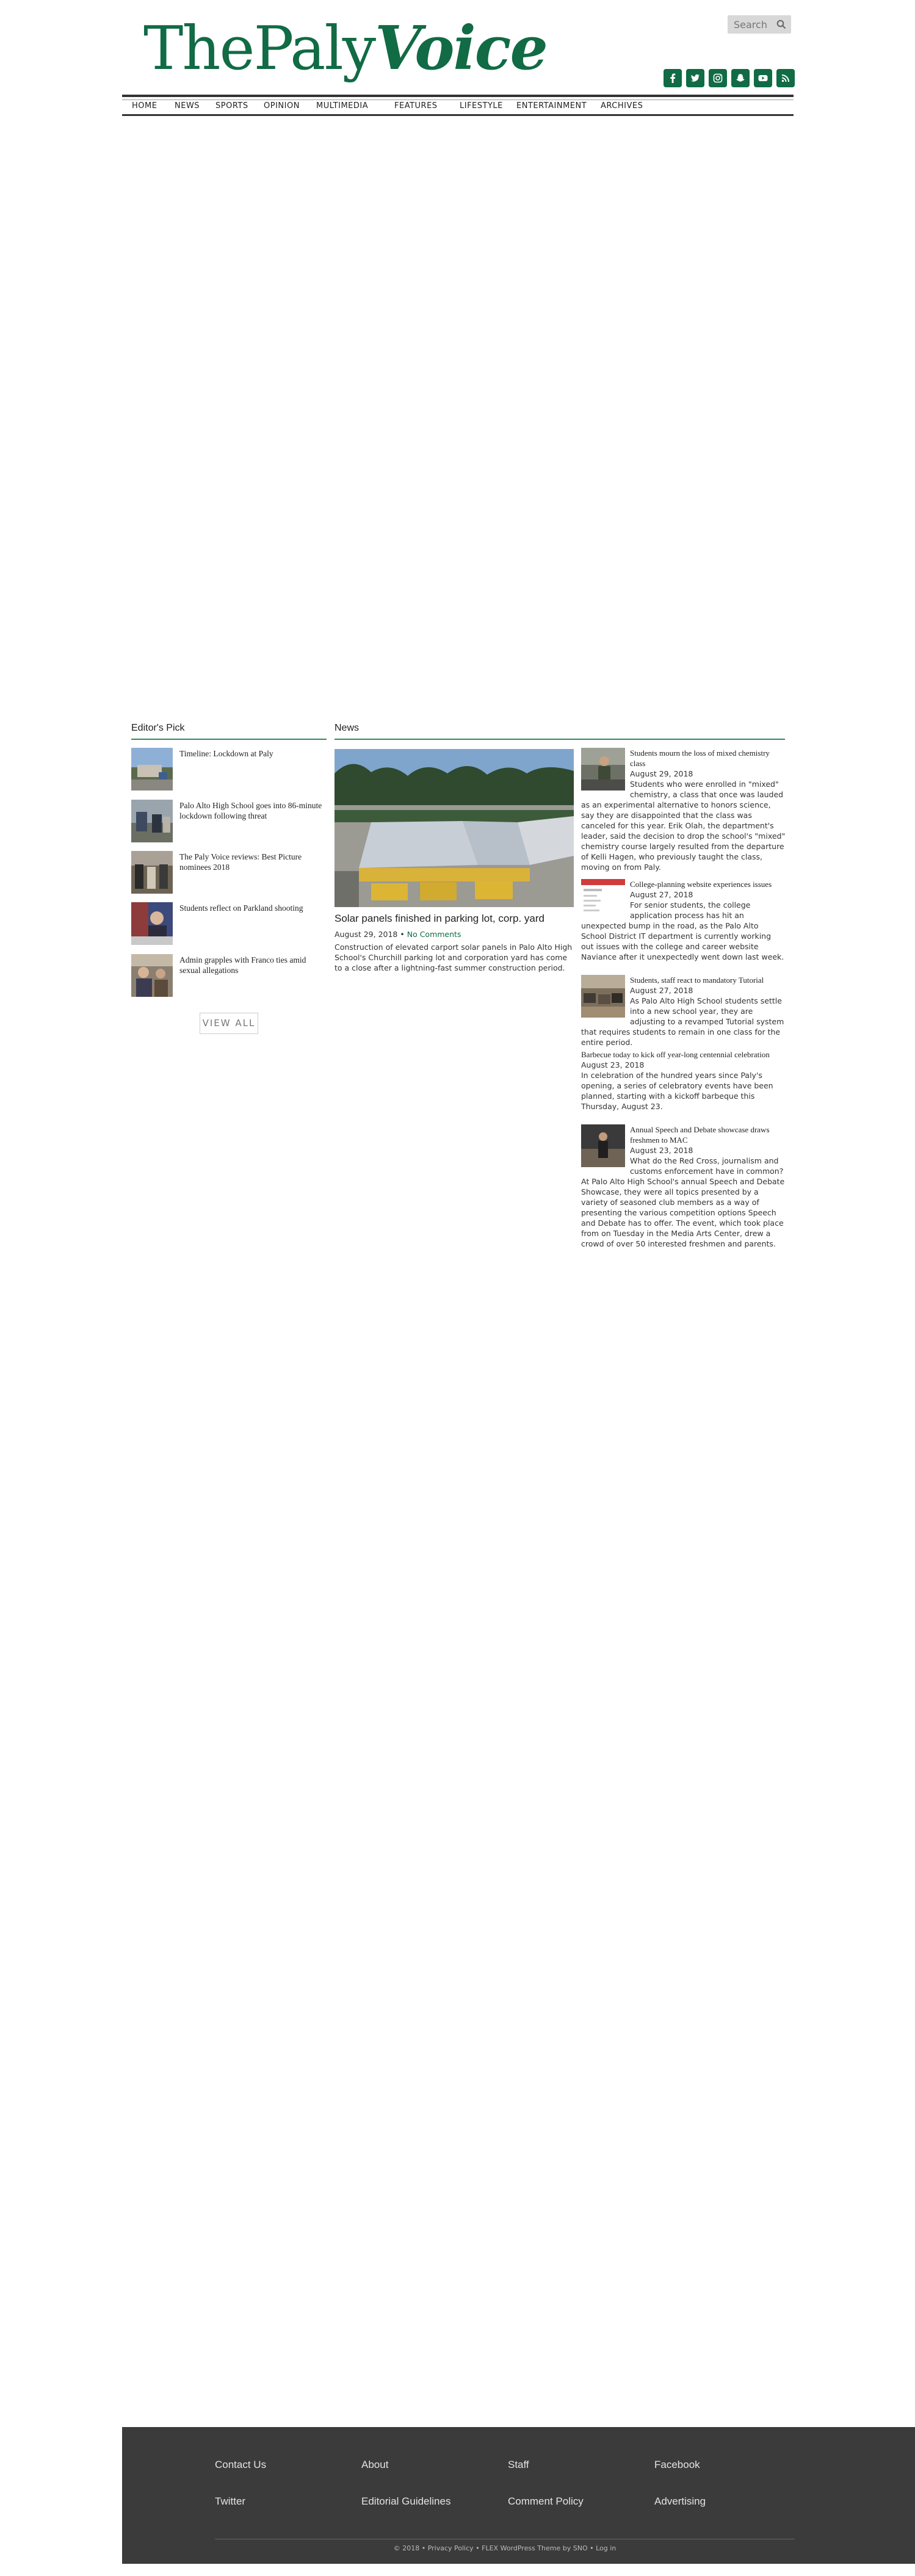 The image size is (915, 2576). What do you see at coordinates (695, 78) in the screenshot?
I see `twitter-icon` at bounding box center [695, 78].